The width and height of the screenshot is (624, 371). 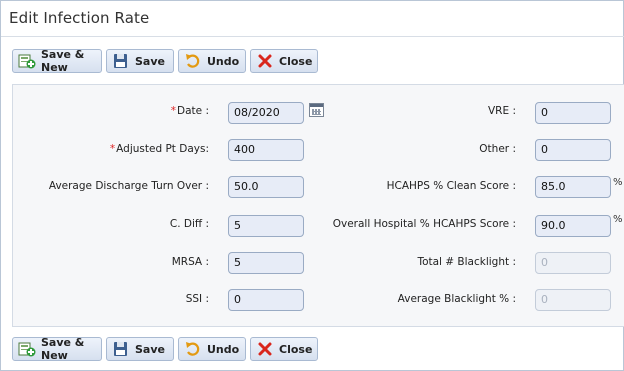 What do you see at coordinates (502, 111) in the screenshot?
I see `vre-label: VRE :` at bounding box center [502, 111].